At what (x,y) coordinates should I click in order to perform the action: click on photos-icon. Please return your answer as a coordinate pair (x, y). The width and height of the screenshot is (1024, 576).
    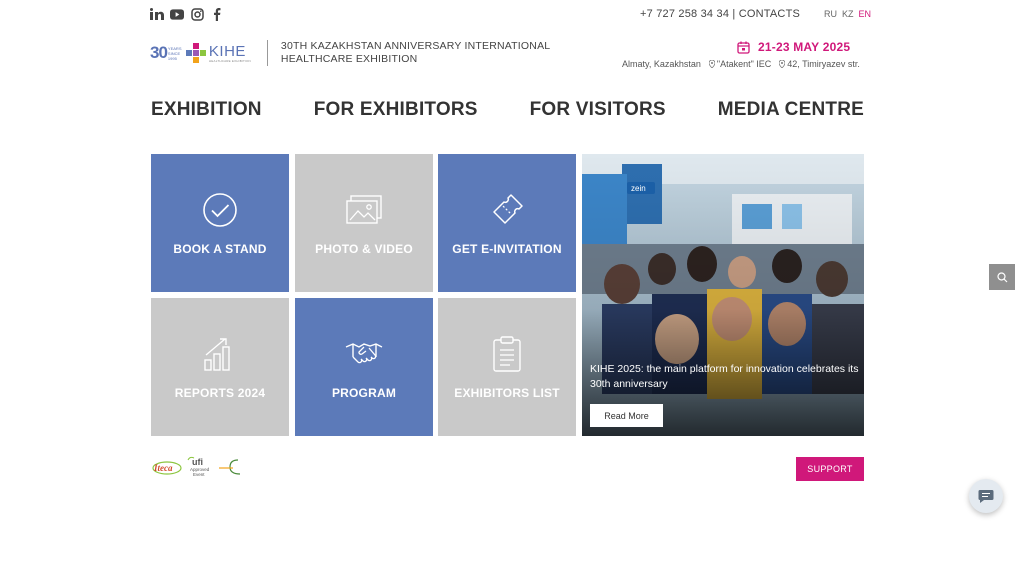
    Looking at the image, I should click on (364, 210).